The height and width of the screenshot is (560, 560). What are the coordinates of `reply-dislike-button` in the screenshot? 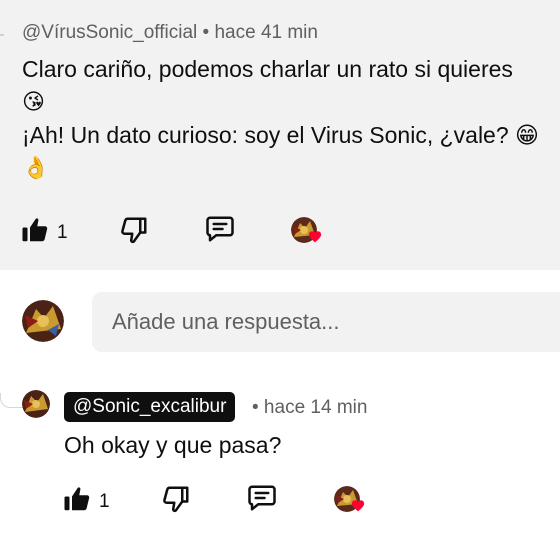 It's located at (176, 501).